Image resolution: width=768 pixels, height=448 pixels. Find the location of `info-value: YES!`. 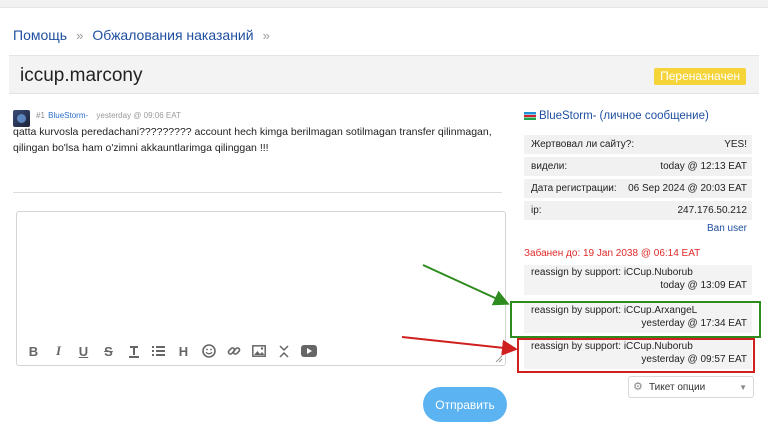

info-value: YES! is located at coordinates (735, 144).